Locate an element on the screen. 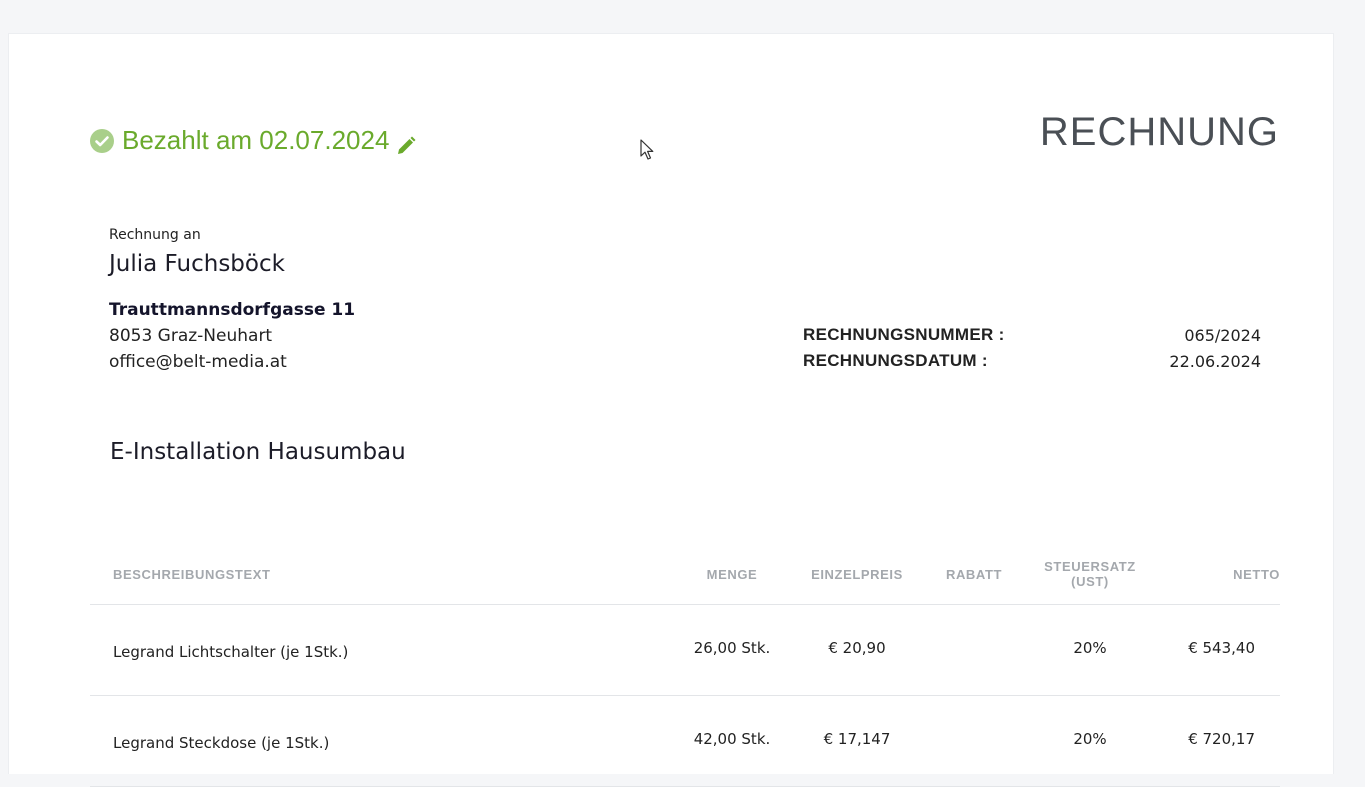 The image size is (1365, 787). check-circle-icon is located at coordinates (102, 140).